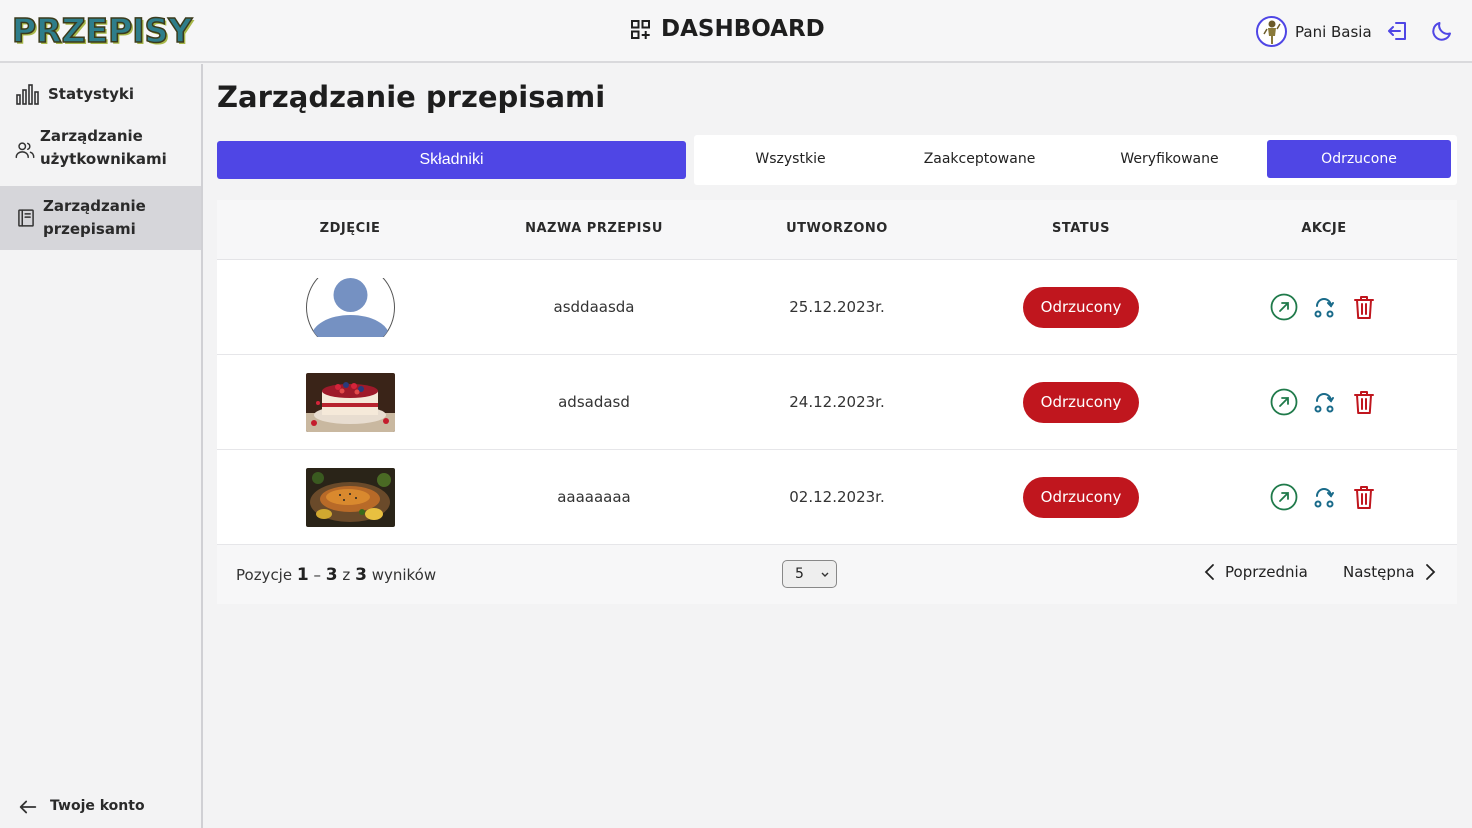 The image size is (1472, 828). I want to click on sidebar-item-recipes: Zarządzanie przepisami, so click(100, 218).